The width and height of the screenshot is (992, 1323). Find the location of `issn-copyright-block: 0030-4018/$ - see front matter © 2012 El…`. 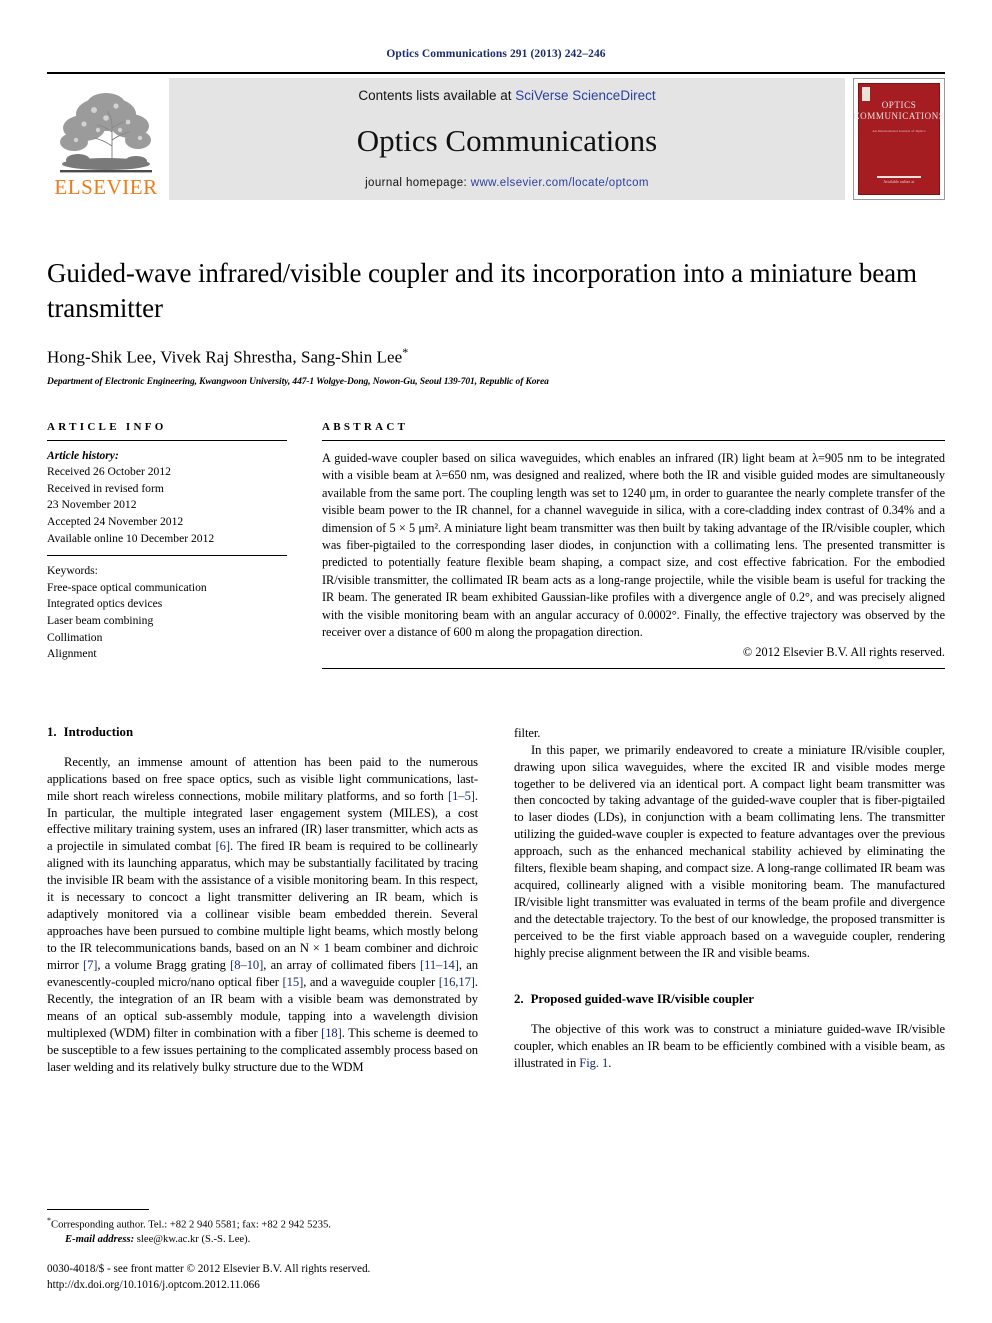

issn-copyright-block: 0030-4018/$ - see front matter © 2012 El… is located at coordinates (257, 1277).